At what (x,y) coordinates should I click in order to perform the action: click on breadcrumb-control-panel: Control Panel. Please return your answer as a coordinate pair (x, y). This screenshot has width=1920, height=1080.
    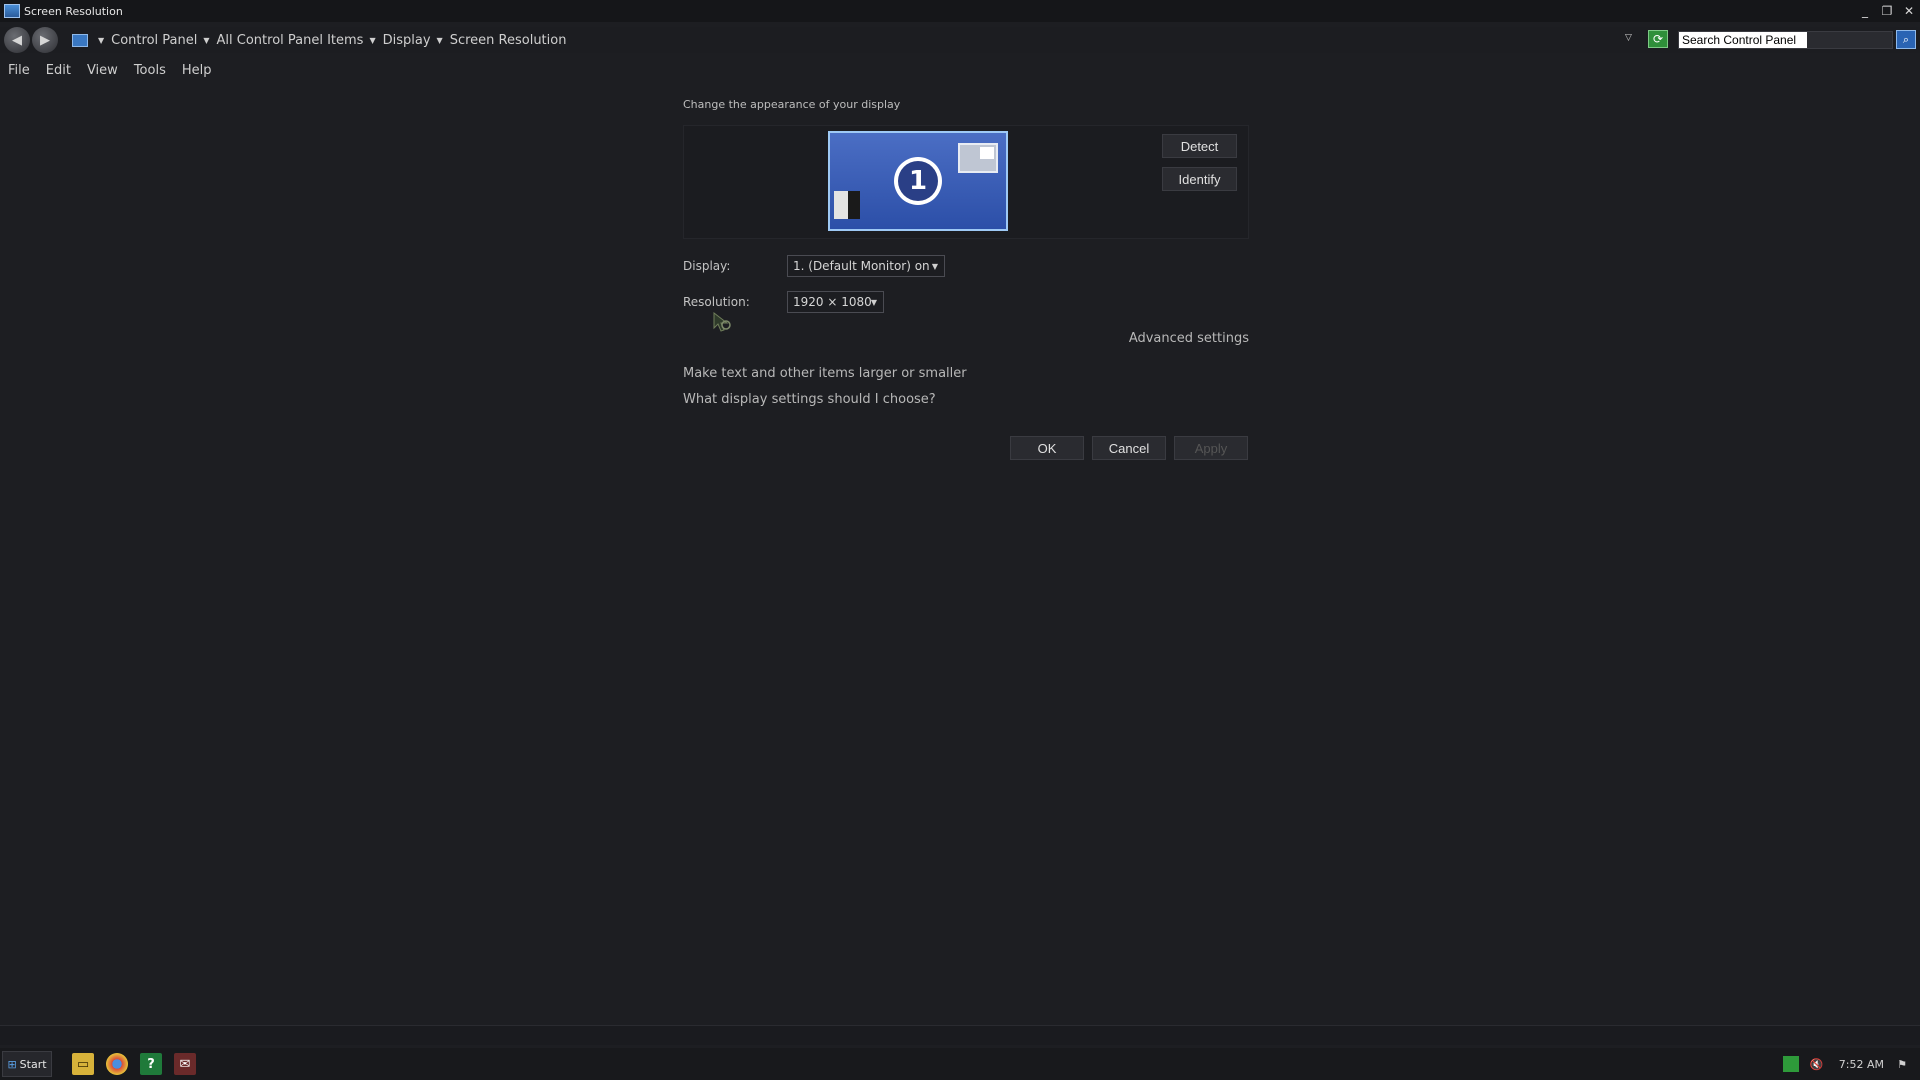
    Looking at the image, I should click on (154, 40).